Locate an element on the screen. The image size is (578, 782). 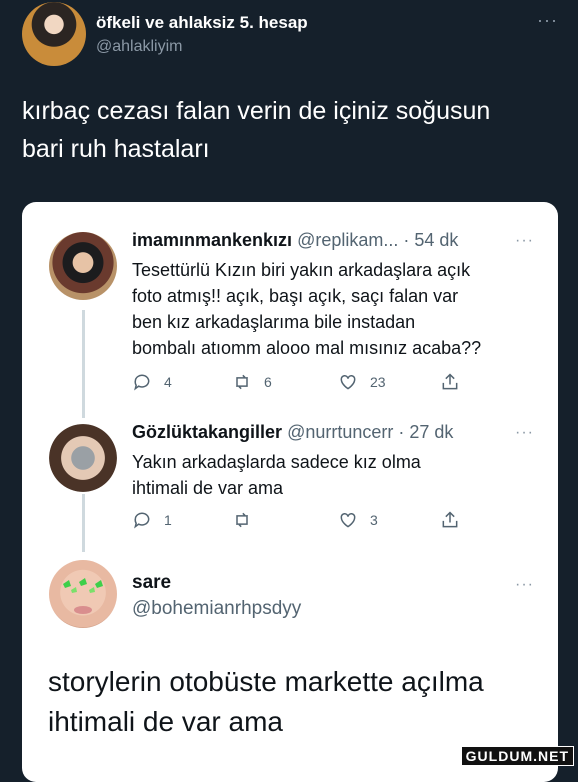
author-name: sare is located at coordinates (151, 583).